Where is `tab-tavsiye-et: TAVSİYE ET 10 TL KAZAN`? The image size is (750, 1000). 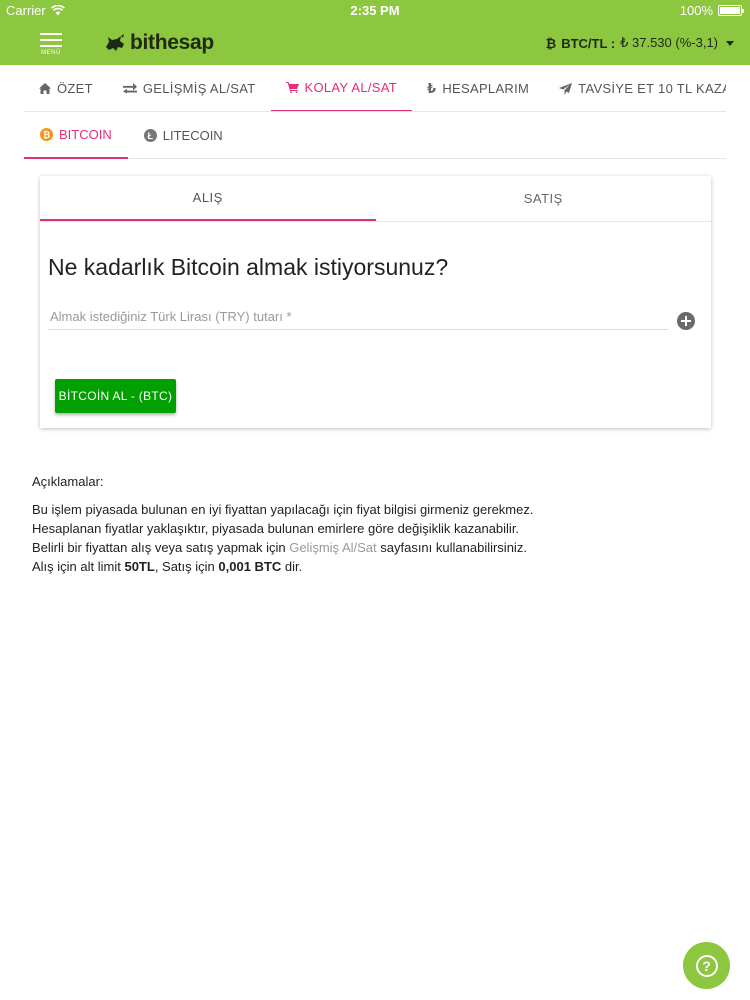
tab-tavsiye-et: TAVSİYE ET 10 TL KAZAN is located at coordinates (635, 88).